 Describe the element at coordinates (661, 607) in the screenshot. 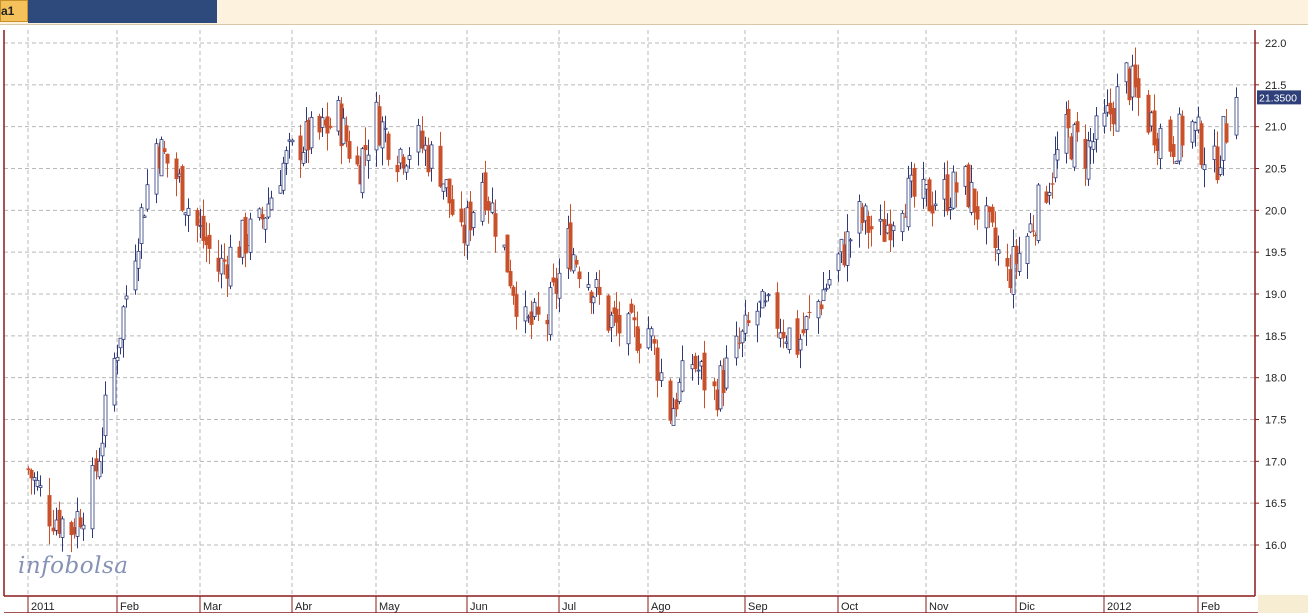

I see `x-tick-label: Ago` at that location.